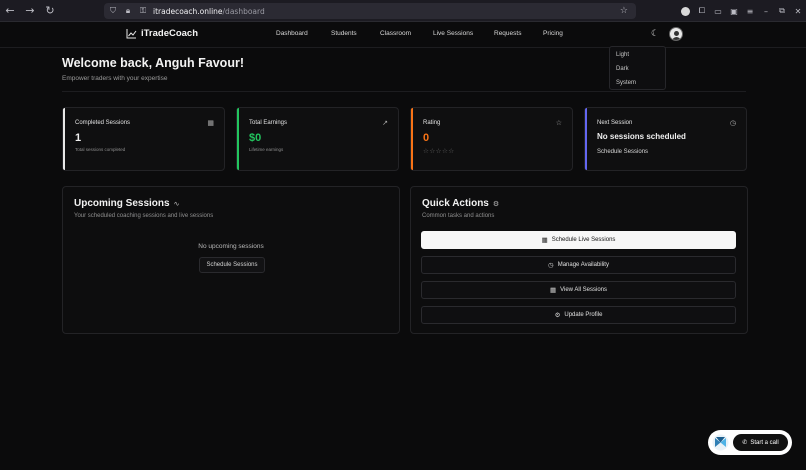  Describe the element at coordinates (143, 10) in the screenshot. I see `key-icon: ⚿` at that location.